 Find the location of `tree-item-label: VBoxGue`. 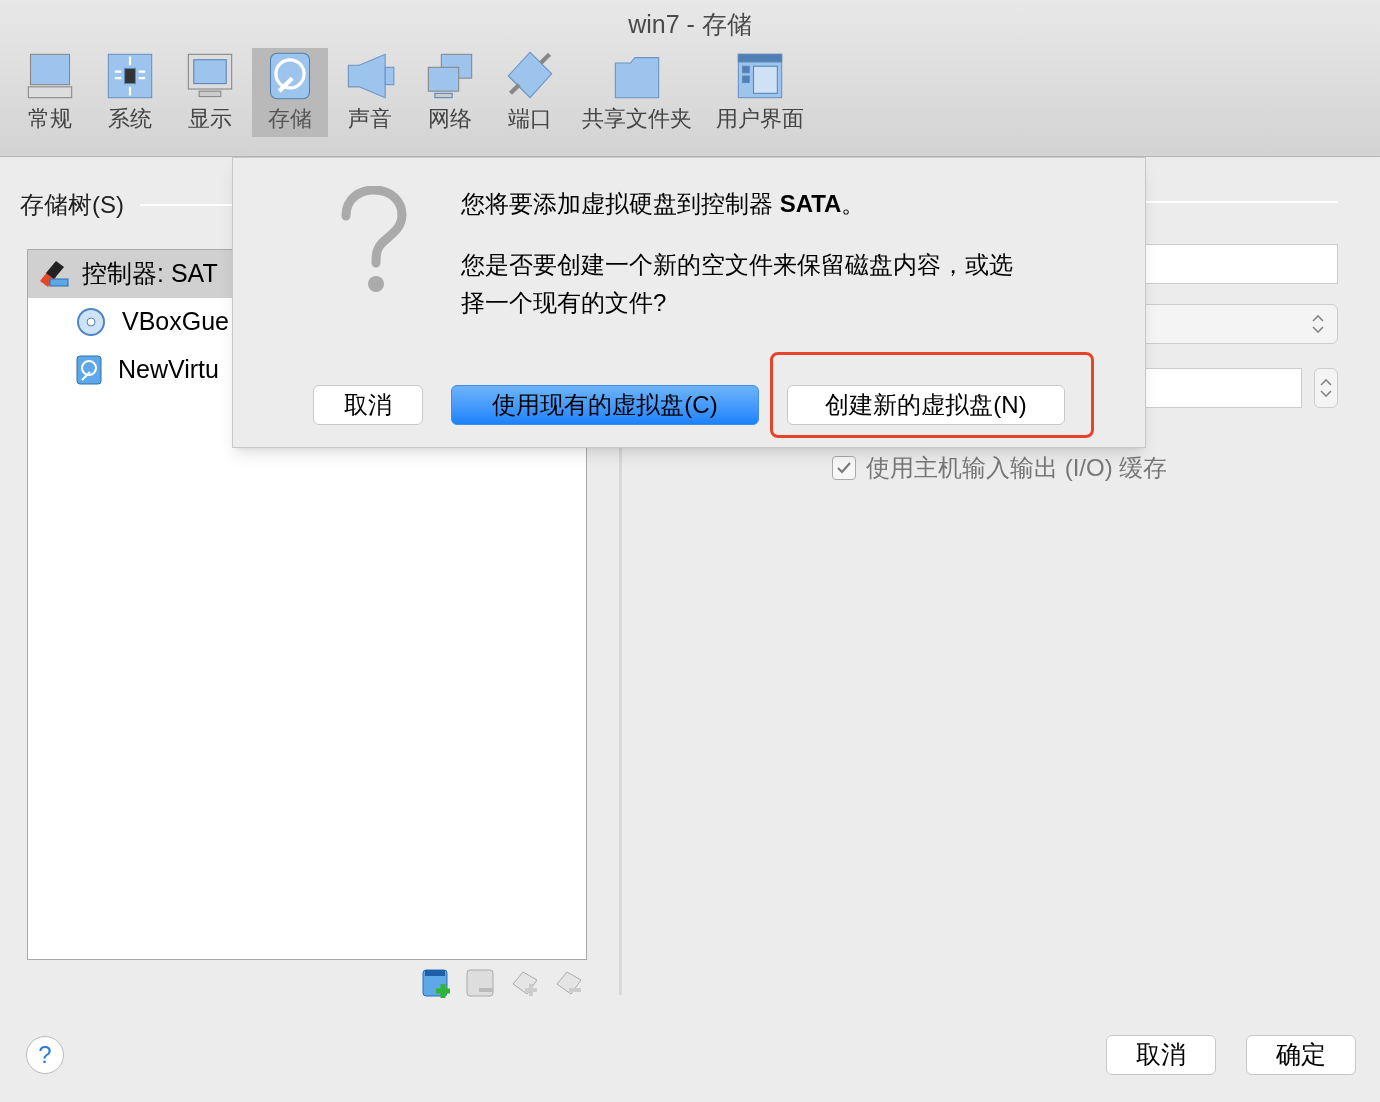

tree-item-label: VBoxGue is located at coordinates (175, 322).